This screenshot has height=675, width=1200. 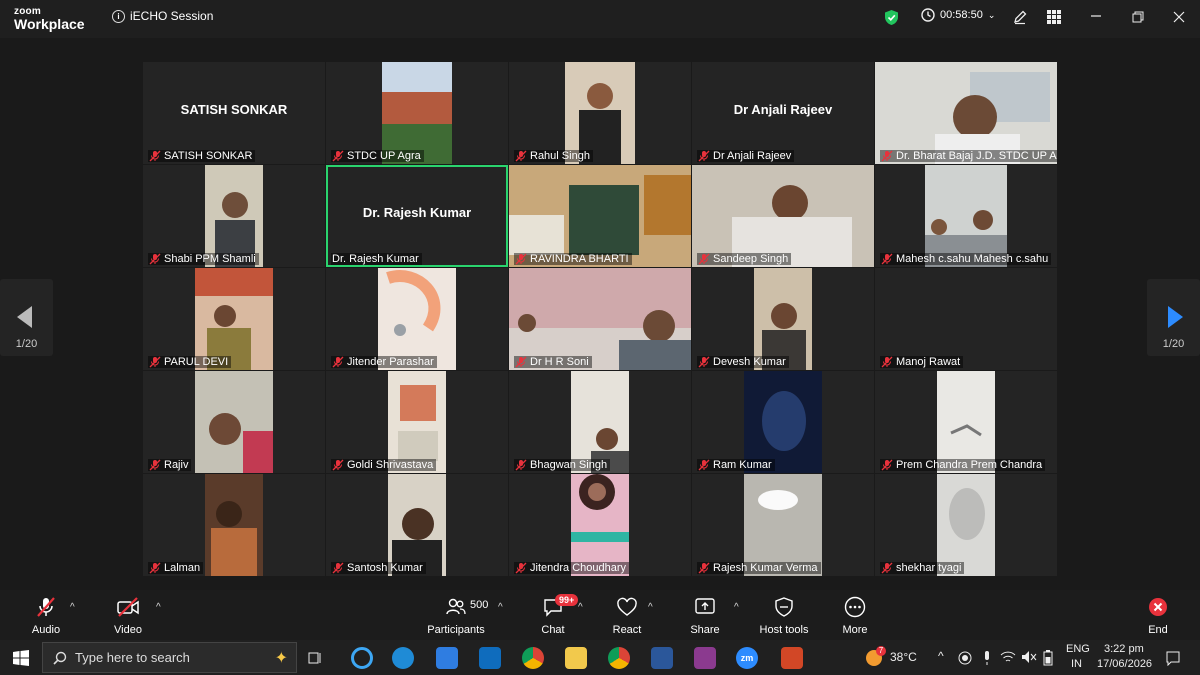 What do you see at coordinates (72, 607) in the screenshot?
I see `audio-options-caret: ^` at bounding box center [72, 607].